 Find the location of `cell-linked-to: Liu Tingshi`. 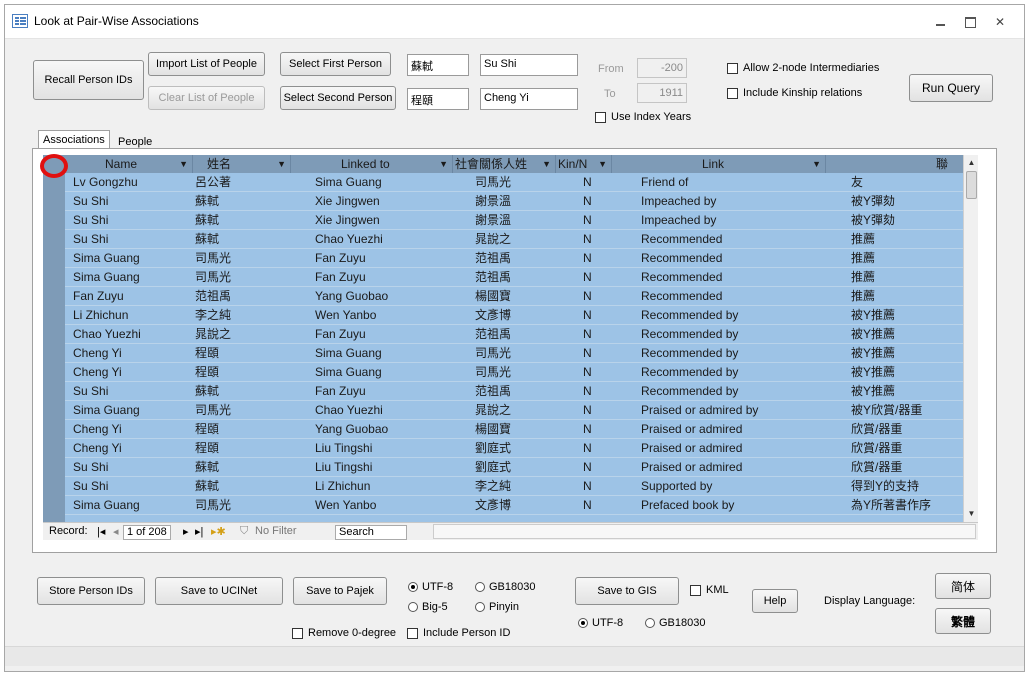

cell-linked-to: Liu Tingshi is located at coordinates (394, 448).